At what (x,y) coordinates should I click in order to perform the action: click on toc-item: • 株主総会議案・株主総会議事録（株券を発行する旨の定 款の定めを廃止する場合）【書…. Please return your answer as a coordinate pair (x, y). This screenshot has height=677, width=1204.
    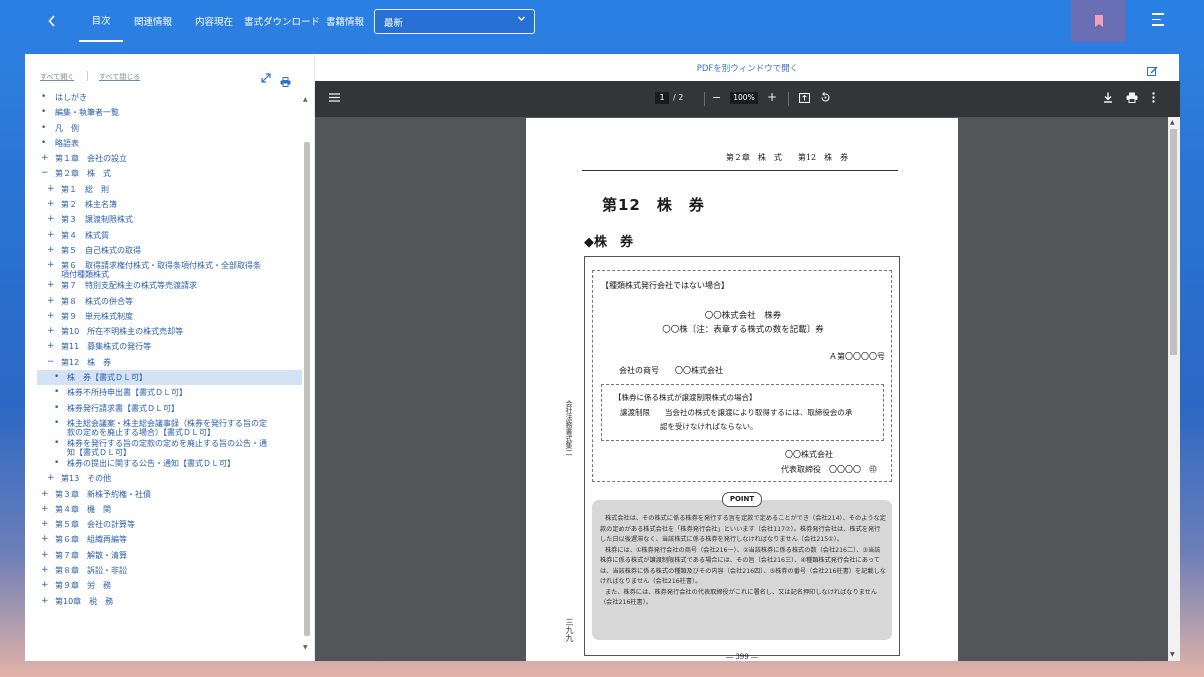
    Looking at the image, I should click on (163, 426).